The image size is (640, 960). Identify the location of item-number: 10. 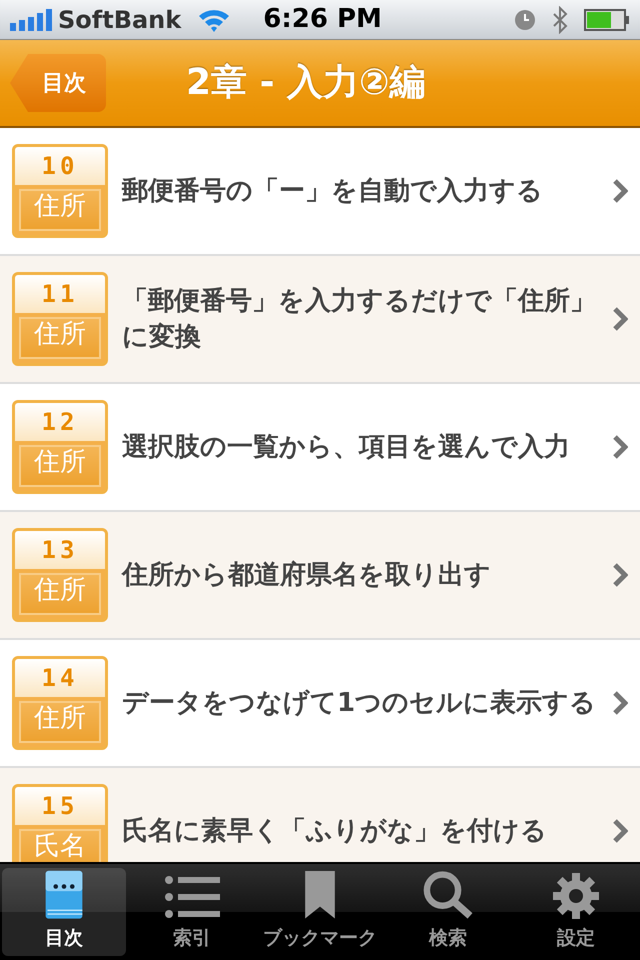
(60, 166).